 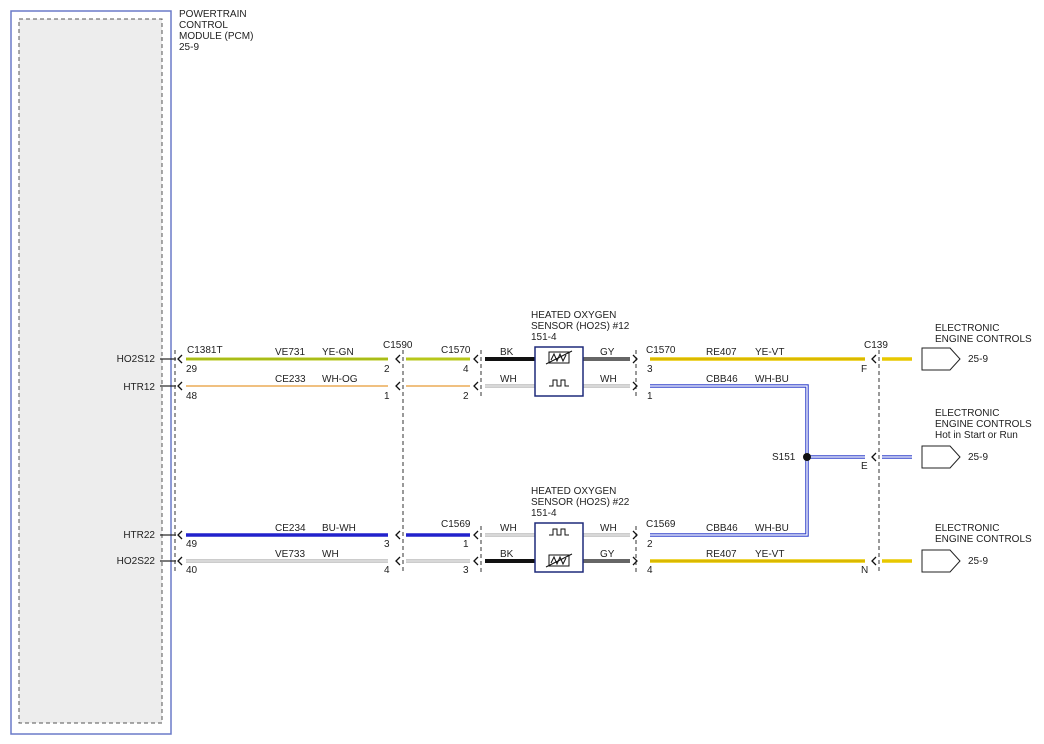 What do you see at coordinates (650, 570) in the screenshot?
I see `right-pin-number: 4` at bounding box center [650, 570].